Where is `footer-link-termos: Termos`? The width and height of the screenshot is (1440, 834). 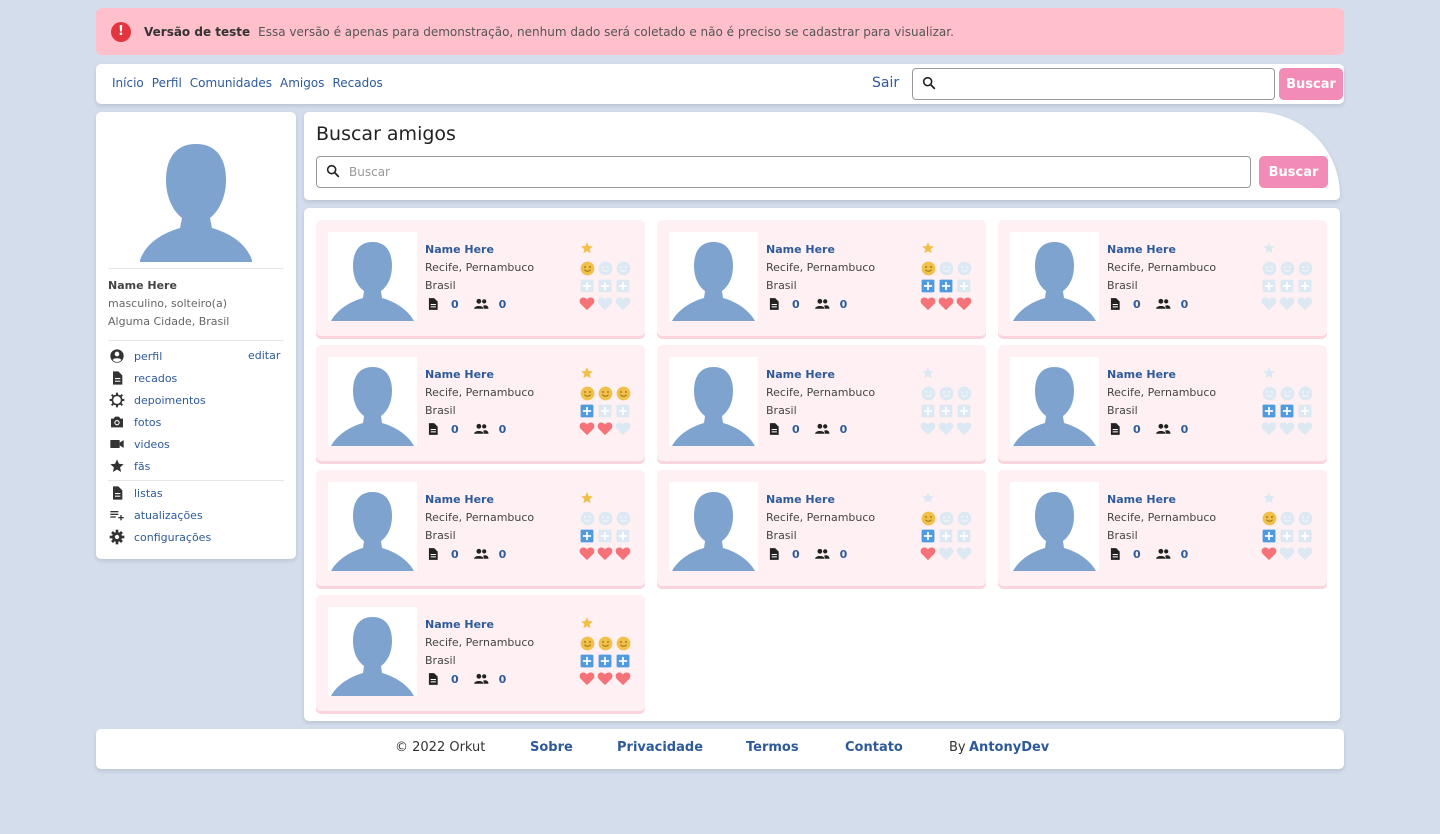
footer-link-termos: Termos is located at coordinates (772, 747).